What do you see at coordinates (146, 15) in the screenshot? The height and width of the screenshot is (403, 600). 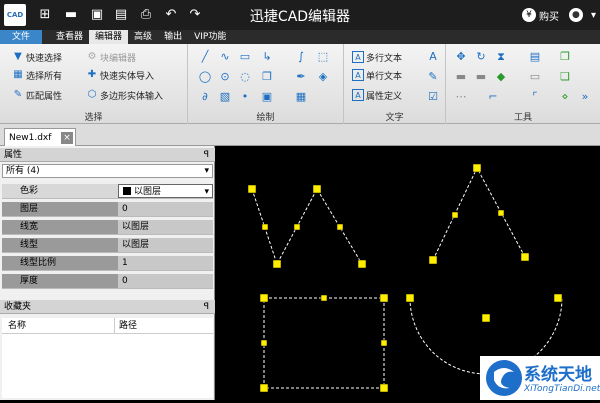 I see `print-icon: ⎙` at bounding box center [146, 15].